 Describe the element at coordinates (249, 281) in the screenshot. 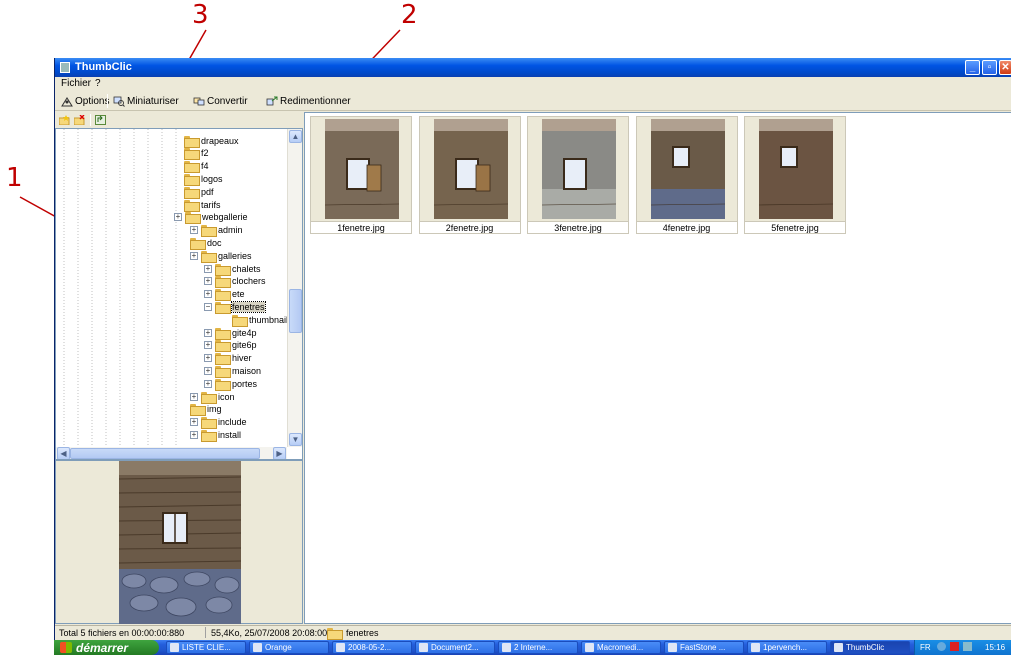

I see `tree-node-label: clochers` at that location.